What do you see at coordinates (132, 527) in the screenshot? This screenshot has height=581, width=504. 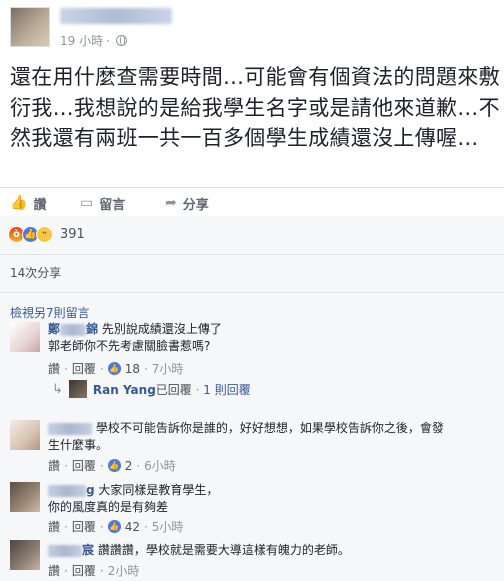 I see `comment-like-count: 42` at bounding box center [132, 527].